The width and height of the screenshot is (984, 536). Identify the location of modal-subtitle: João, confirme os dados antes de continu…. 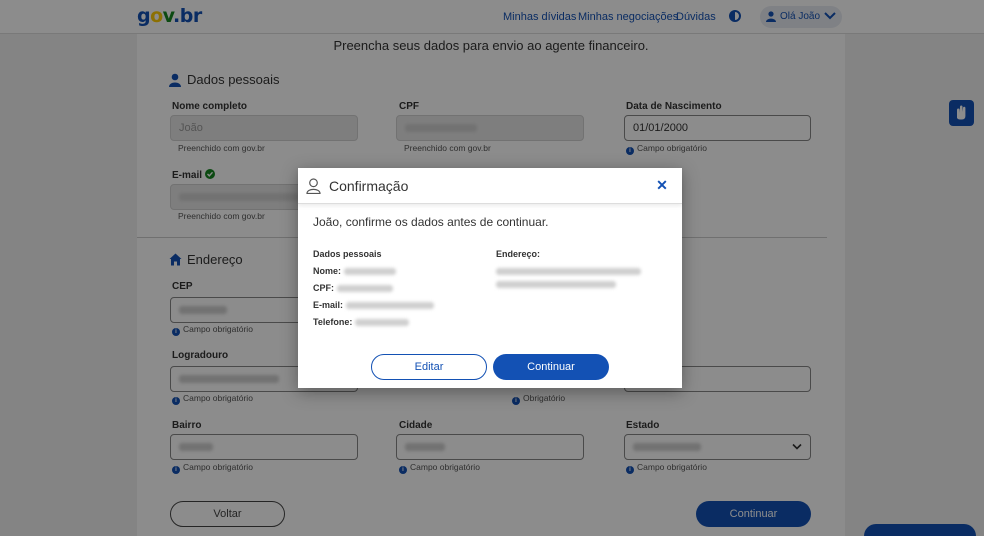
(431, 222).